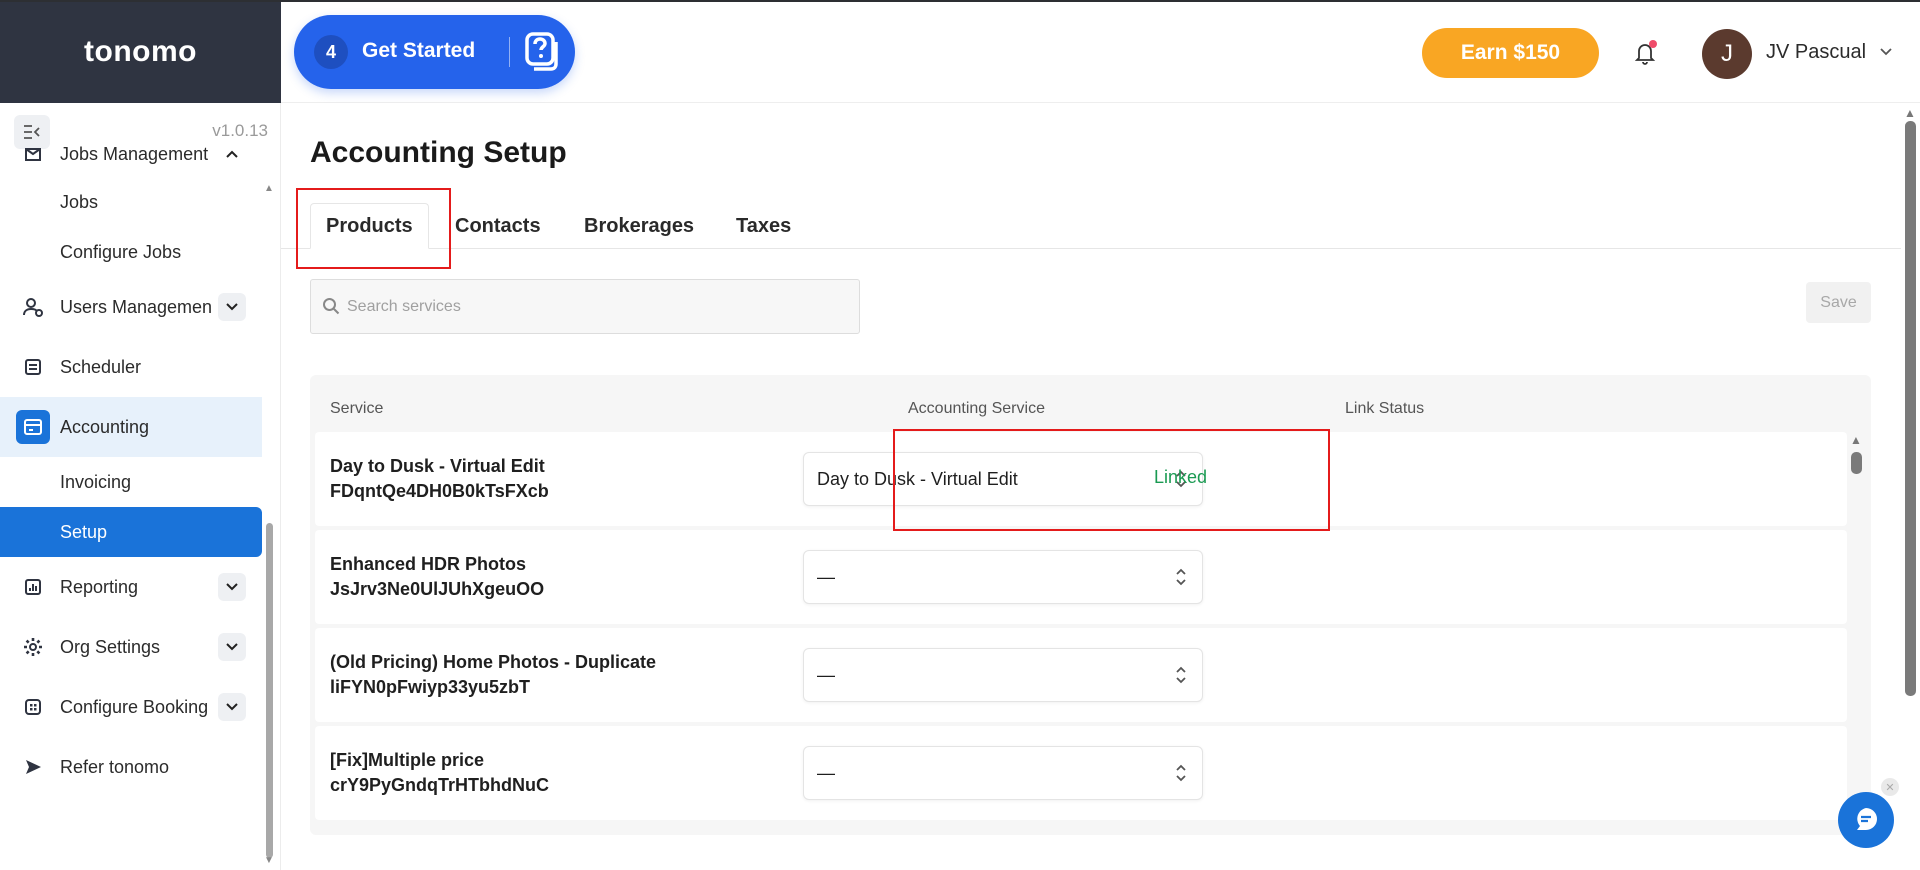 This screenshot has height=870, width=1920. I want to click on chevron-up-icon, so click(232, 154).